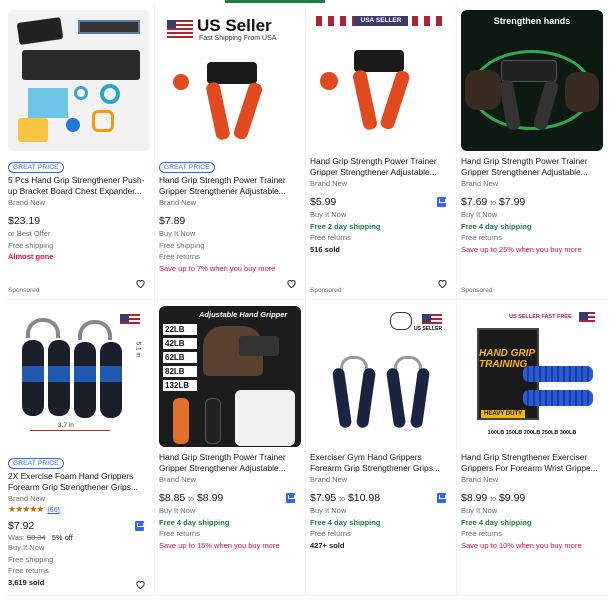  What do you see at coordinates (234, 25) in the screenshot?
I see `image-title: US Seller` at bounding box center [234, 25].